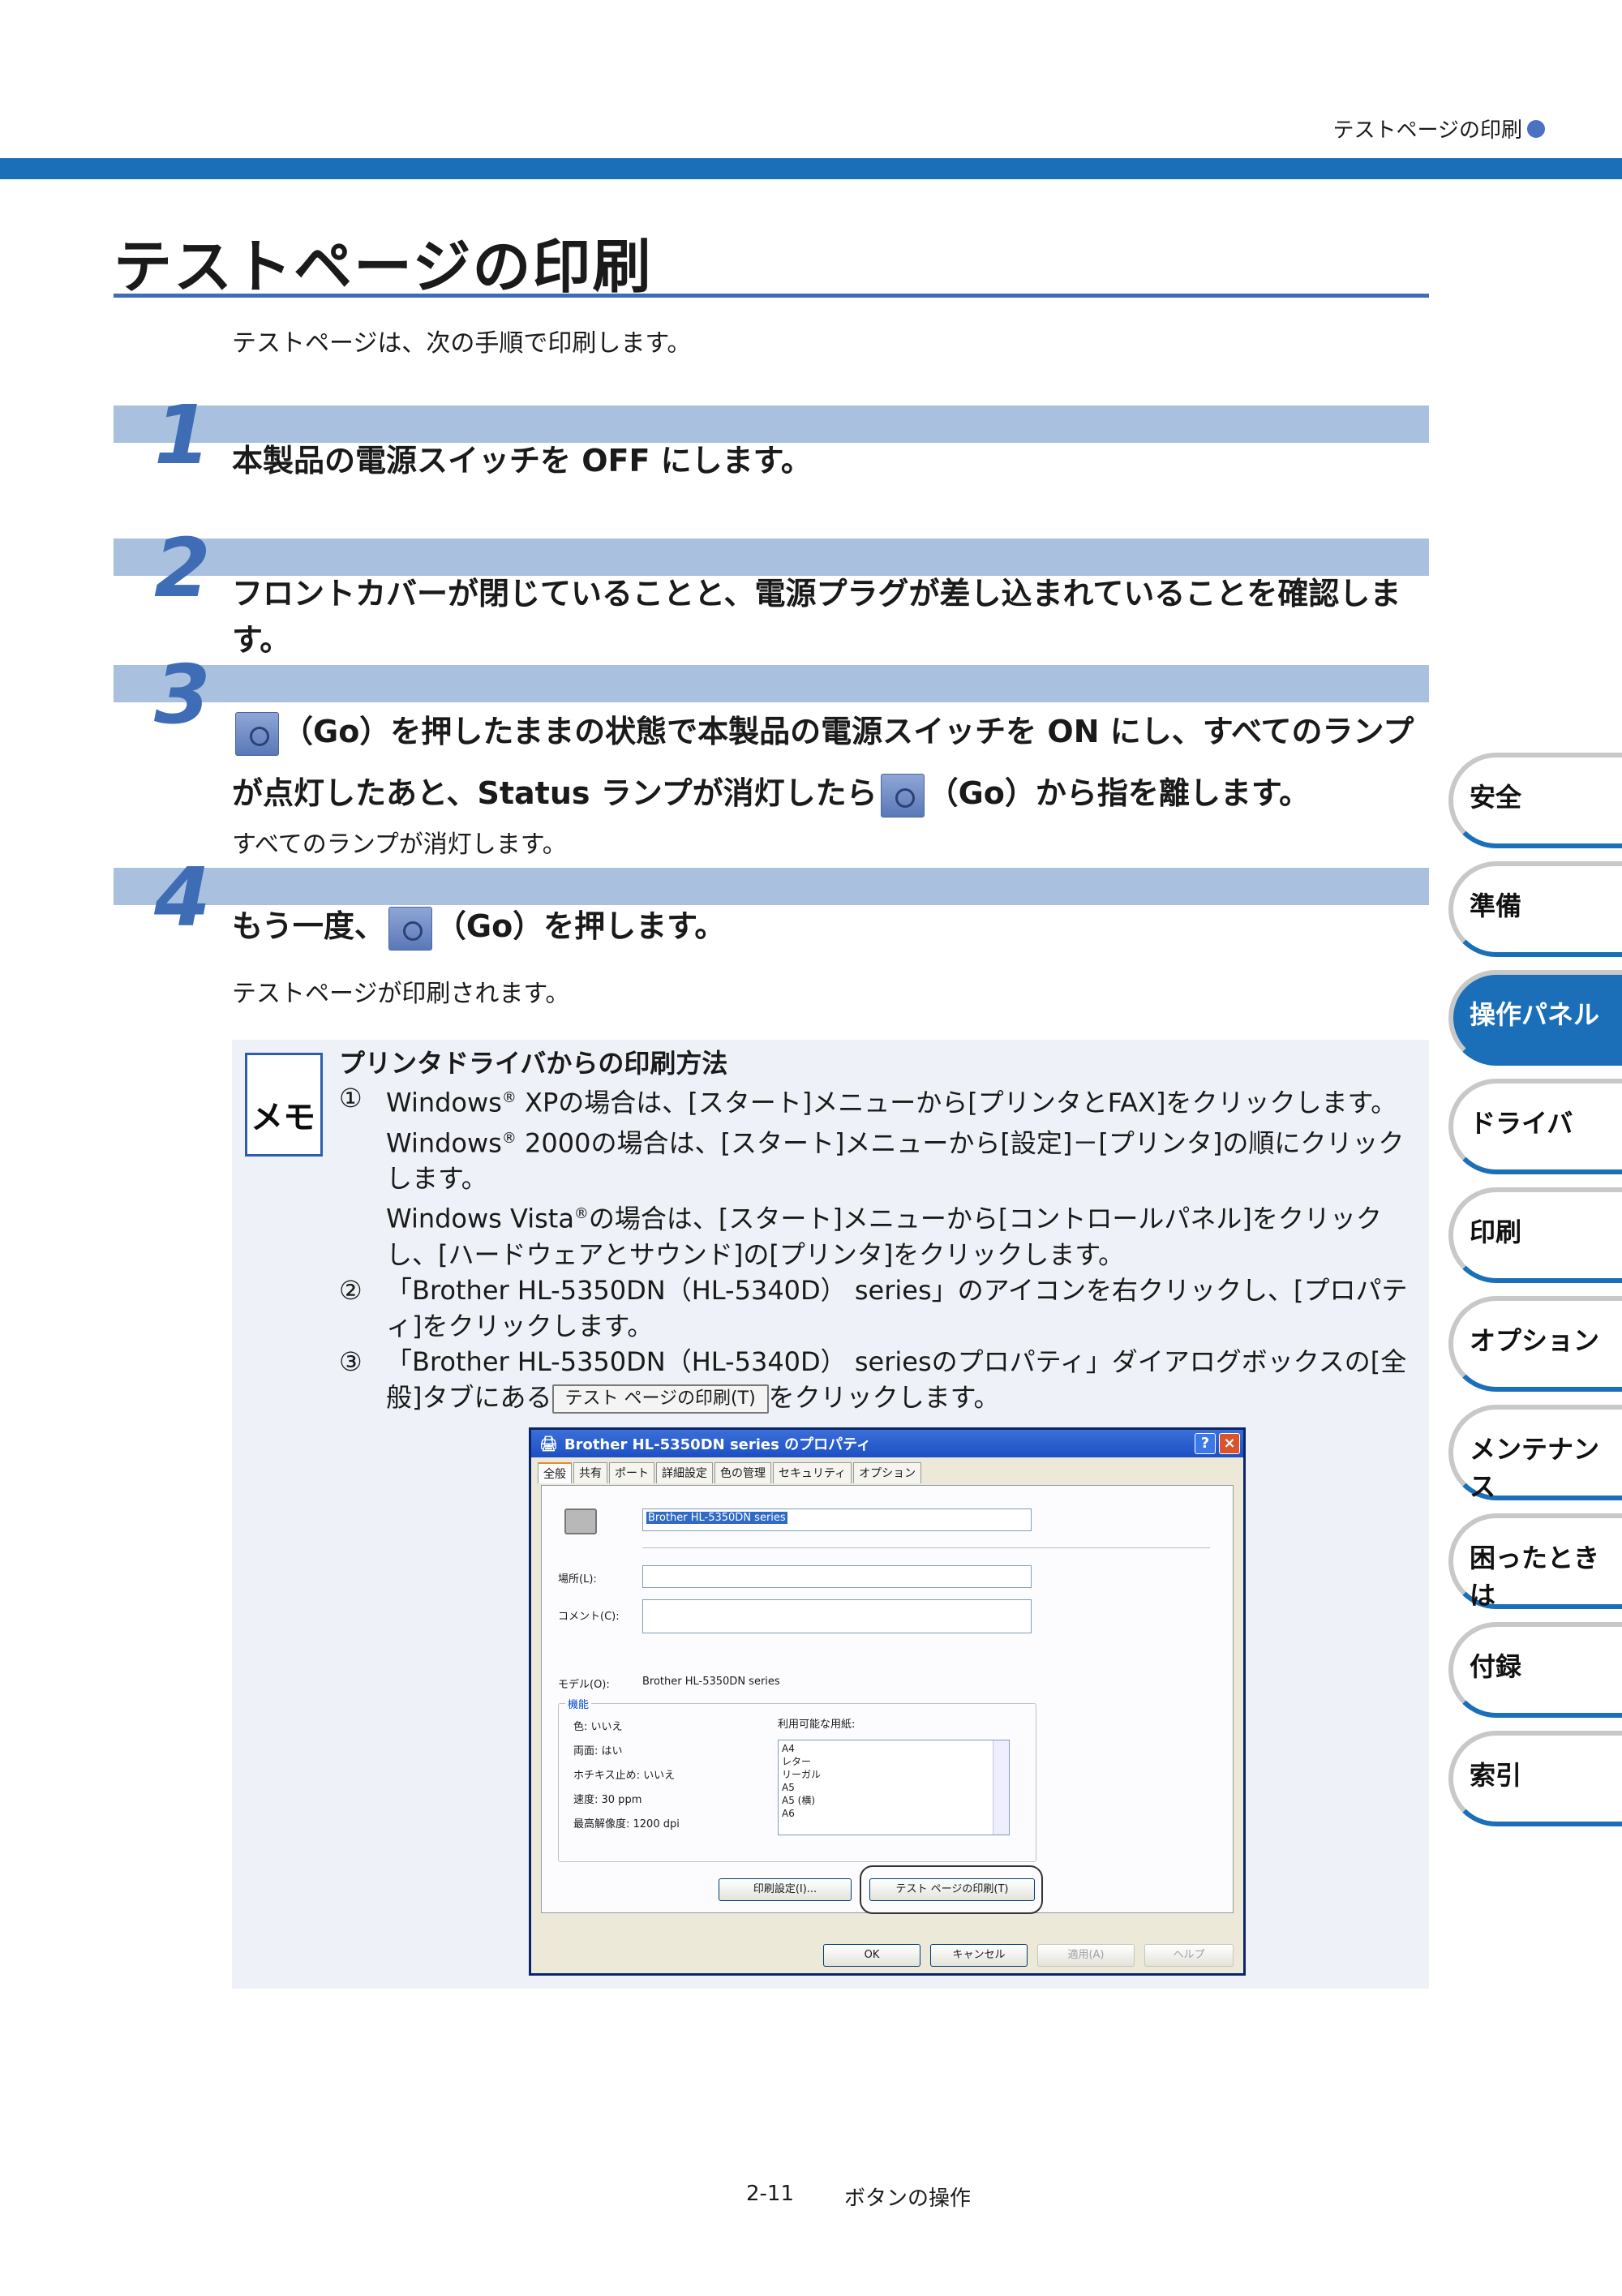 This screenshot has height=2296, width=1622. What do you see at coordinates (772, 886) in the screenshot?
I see `step-4-bar` at bounding box center [772, 886].